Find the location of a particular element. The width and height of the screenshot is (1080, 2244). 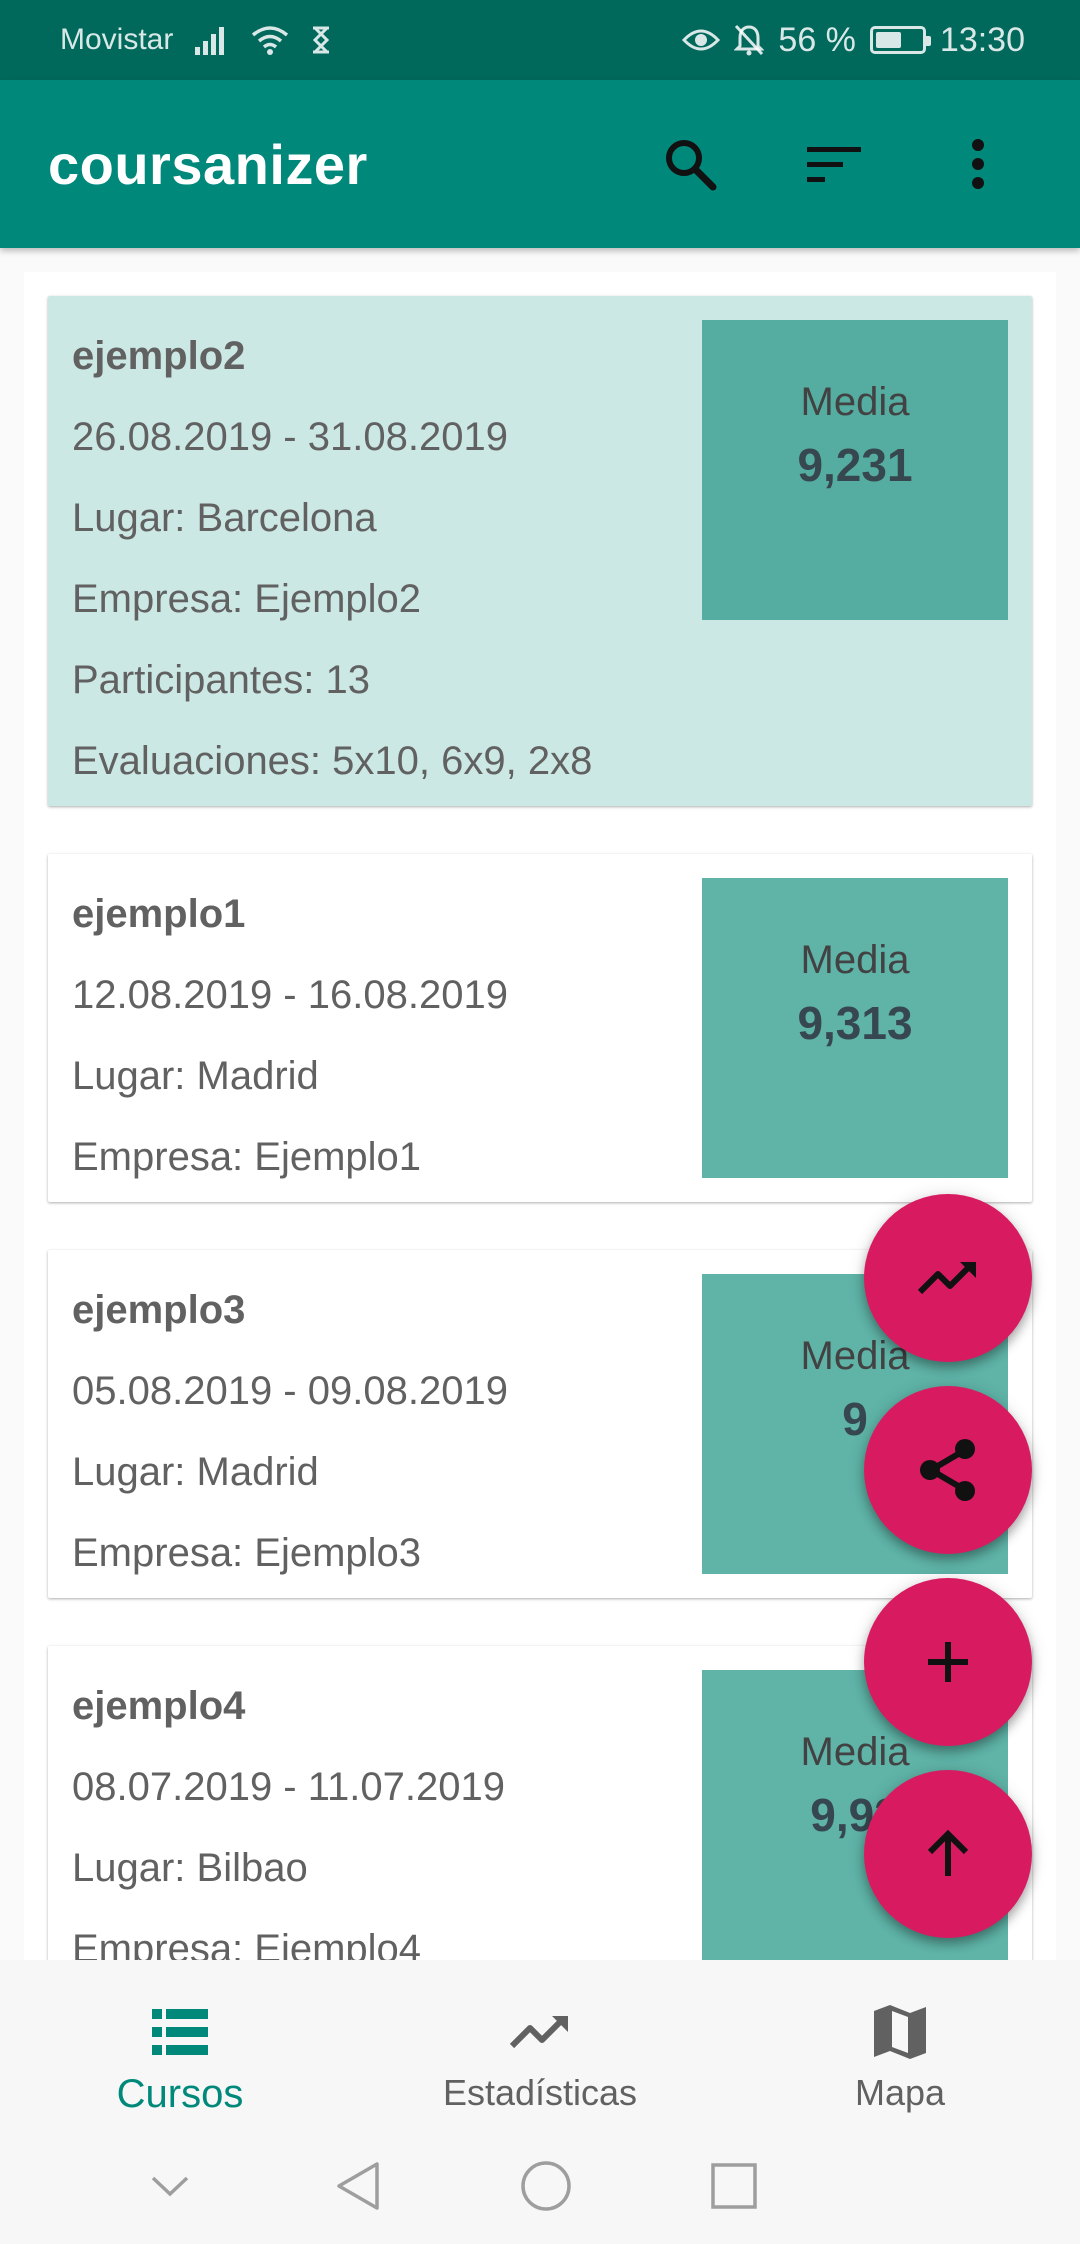

back-button is located at coordinates (358, 2186).